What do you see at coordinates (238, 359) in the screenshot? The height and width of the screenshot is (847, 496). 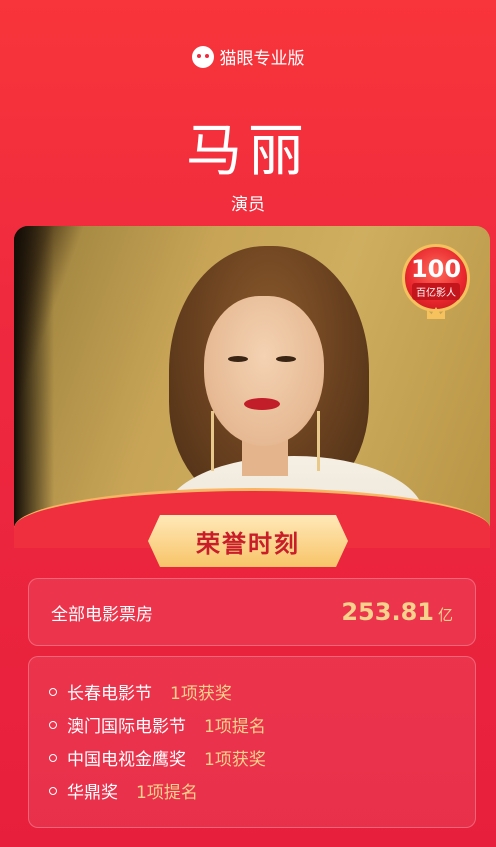 I see `portrait-eye-left` at bounding box center [238, 359].